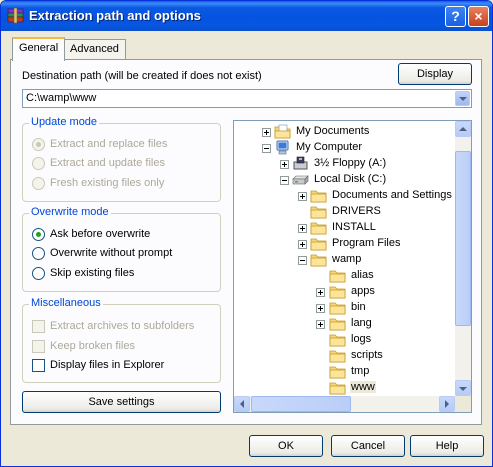  I want to click on tree-item-label: bin, so click(358, 307).